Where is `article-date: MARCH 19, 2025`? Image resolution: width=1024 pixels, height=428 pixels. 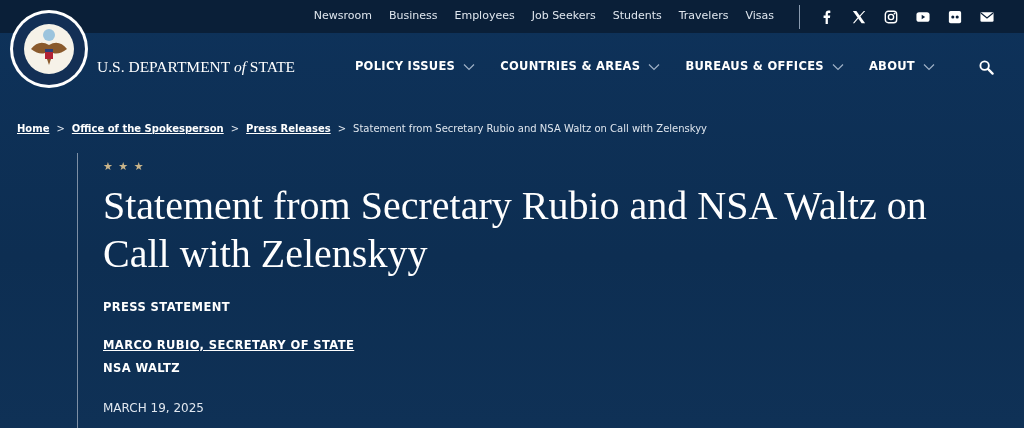 article-date: MARCH 19, 2025 is located at coordinates (153, 409).